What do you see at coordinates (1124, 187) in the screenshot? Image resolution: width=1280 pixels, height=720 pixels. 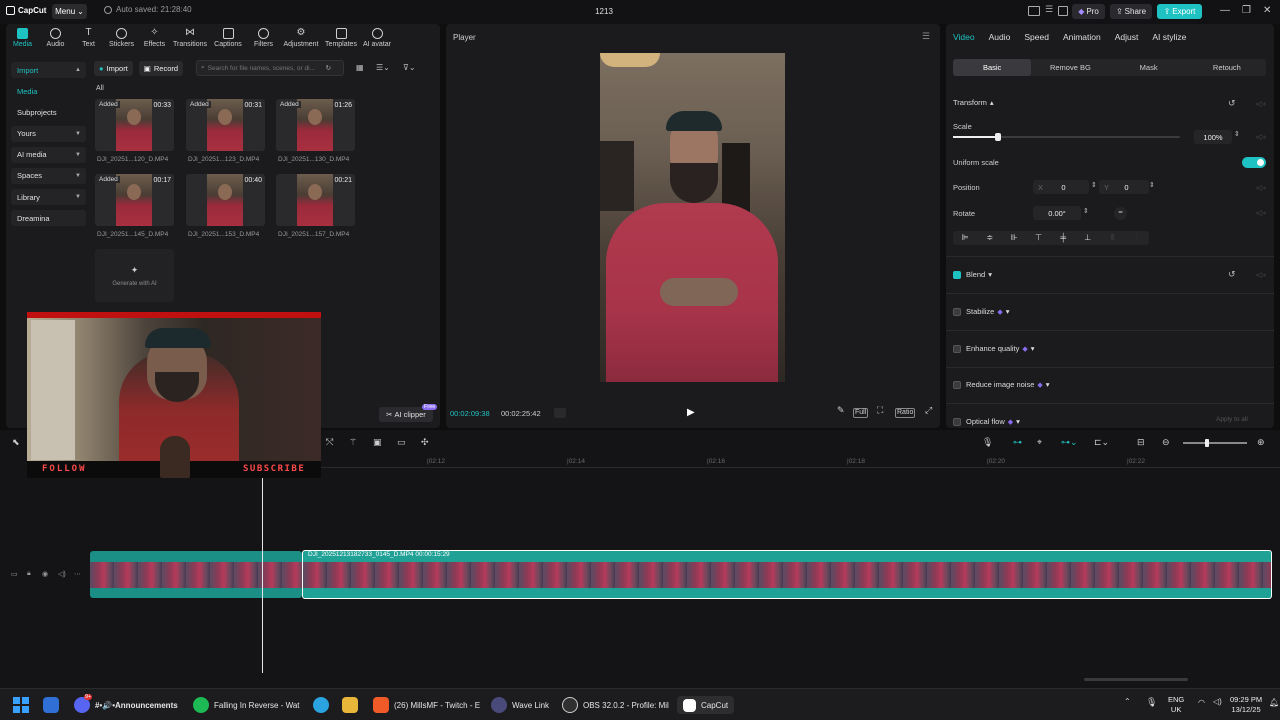 I see `position-y-field: Y0` at bounding box center [1124, 187].